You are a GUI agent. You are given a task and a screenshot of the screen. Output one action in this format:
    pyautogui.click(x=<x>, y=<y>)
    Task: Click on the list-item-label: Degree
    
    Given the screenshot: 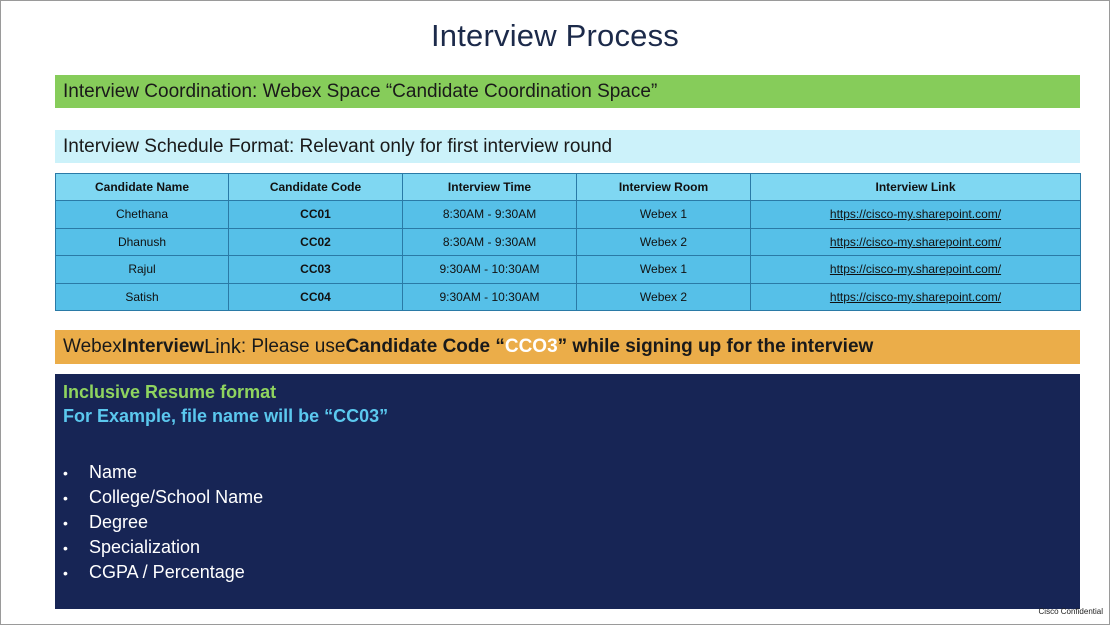 What is the action you would take?
    pyautogui.click(x=119, y=522)
    